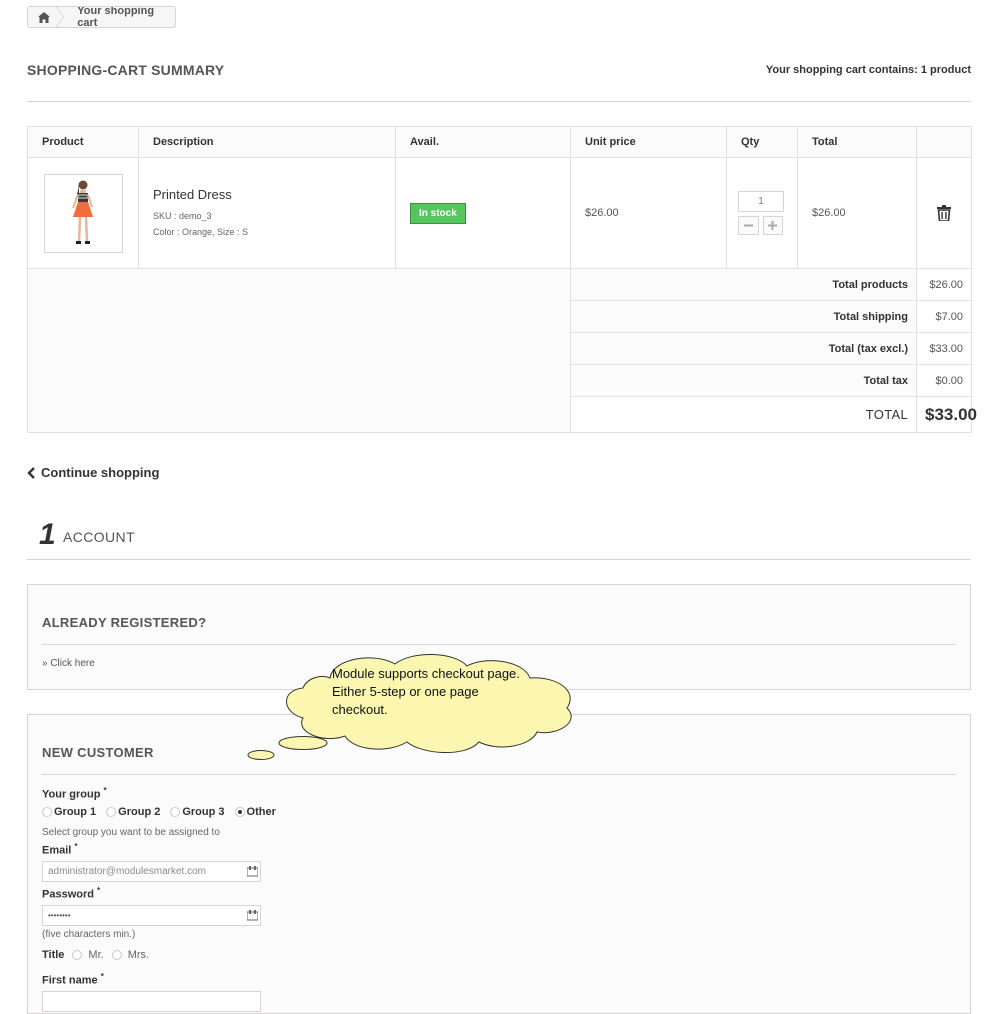  What do you see at coordinates (151, 1001) in the screenshot?
I see `first-name-field` at bounding box center [151, 1001].